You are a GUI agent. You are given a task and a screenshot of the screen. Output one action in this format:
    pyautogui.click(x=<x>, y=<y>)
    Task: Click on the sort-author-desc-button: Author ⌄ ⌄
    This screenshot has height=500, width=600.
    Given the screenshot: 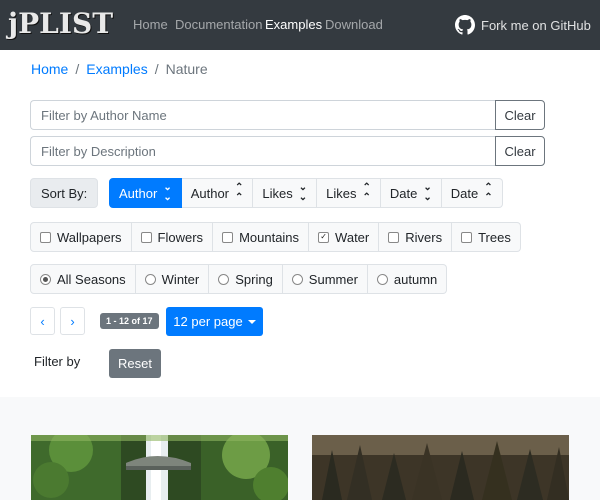 What is the action you would take?
    pyautogui.click(x=145, y=193)
    